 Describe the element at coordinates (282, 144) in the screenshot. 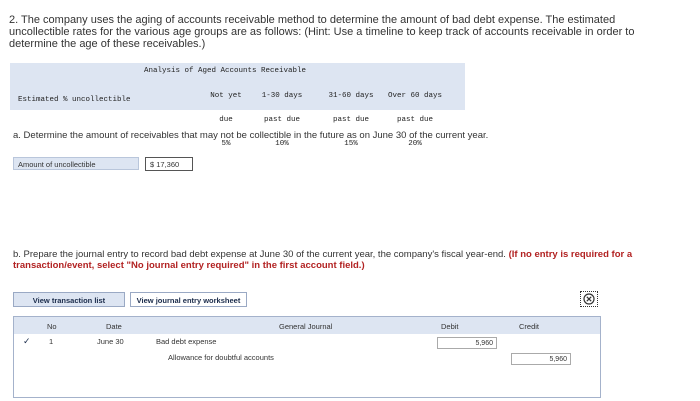

I see `rate-1-30: 10%` at that location.